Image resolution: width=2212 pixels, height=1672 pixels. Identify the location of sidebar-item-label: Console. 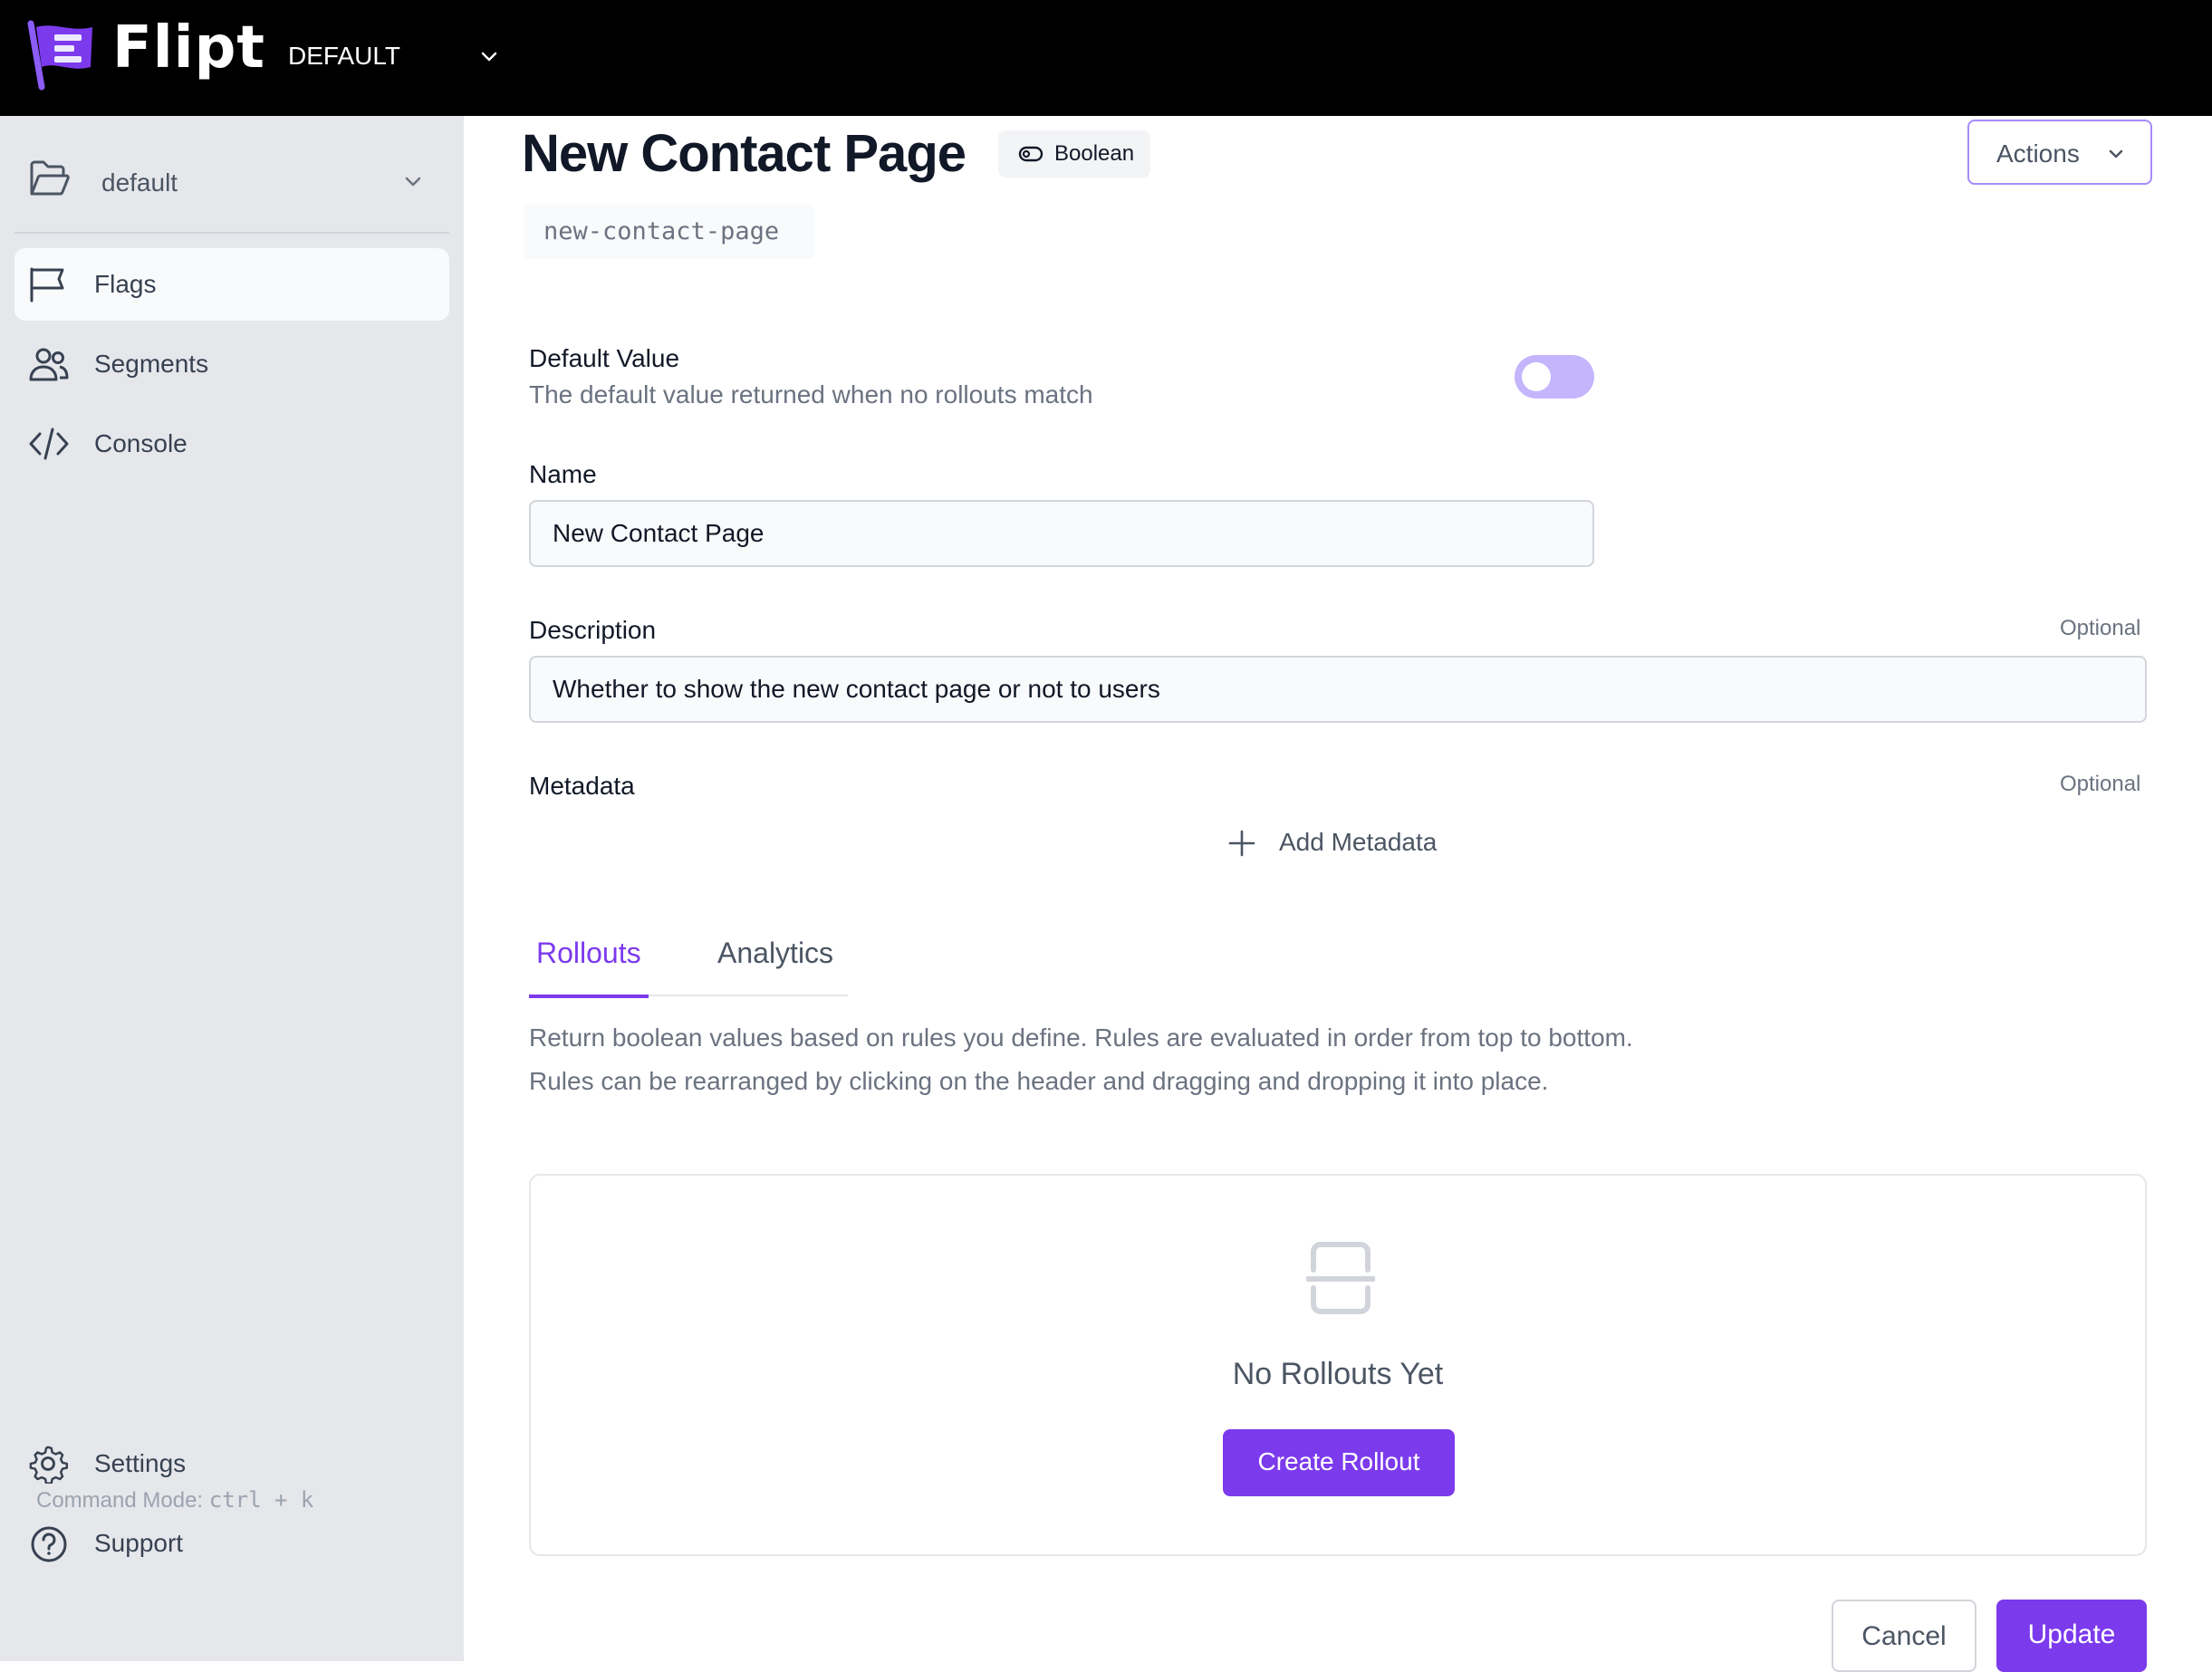
(141, 443).